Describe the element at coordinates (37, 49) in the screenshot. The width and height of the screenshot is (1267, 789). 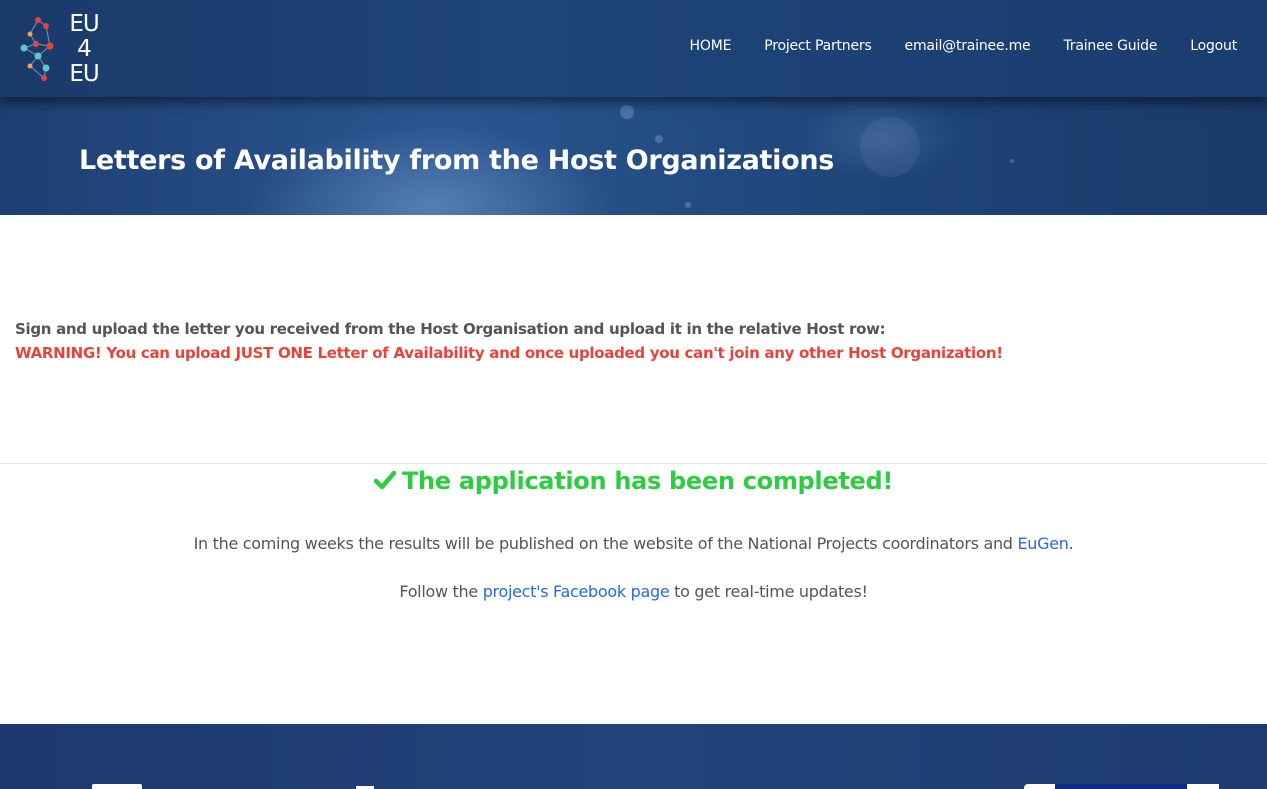
I see `network-nodes-icon` at that location.